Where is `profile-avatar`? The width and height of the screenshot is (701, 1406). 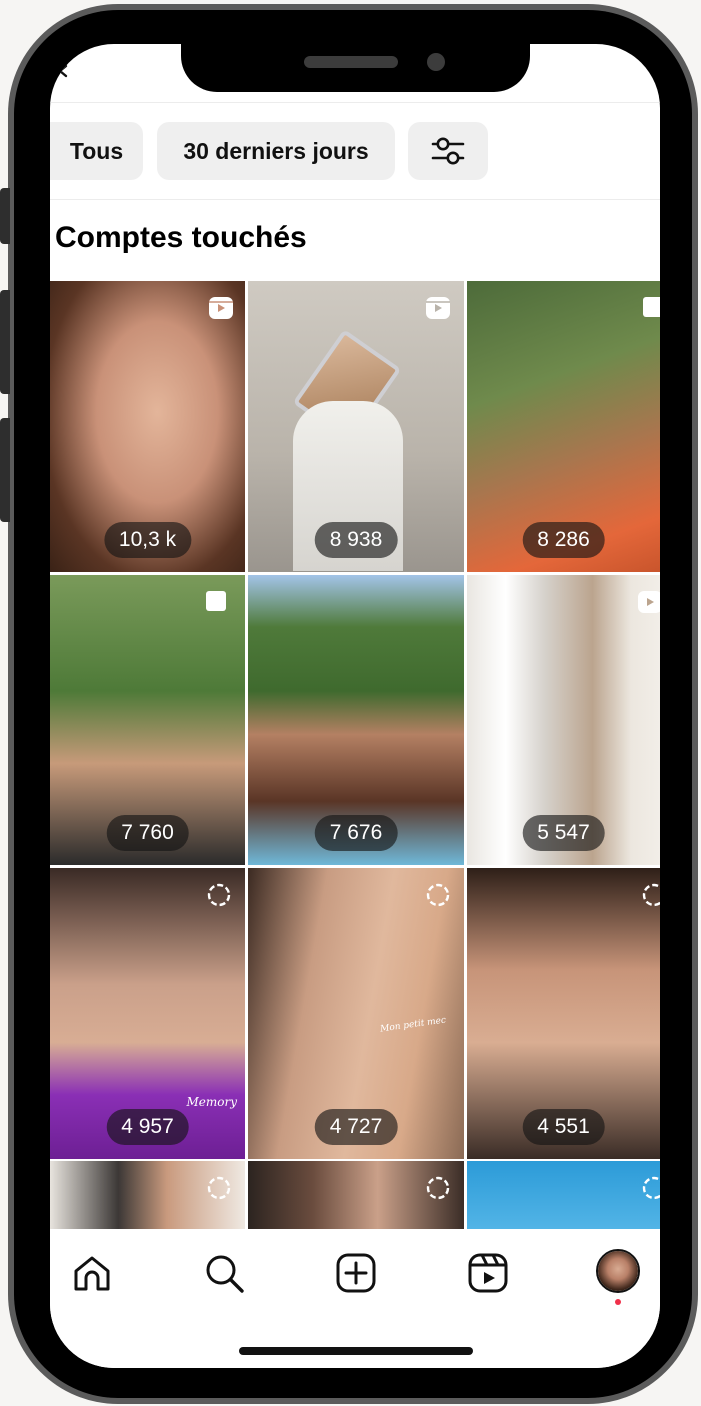 profile-avatar is located at coordinates (618, 1271).